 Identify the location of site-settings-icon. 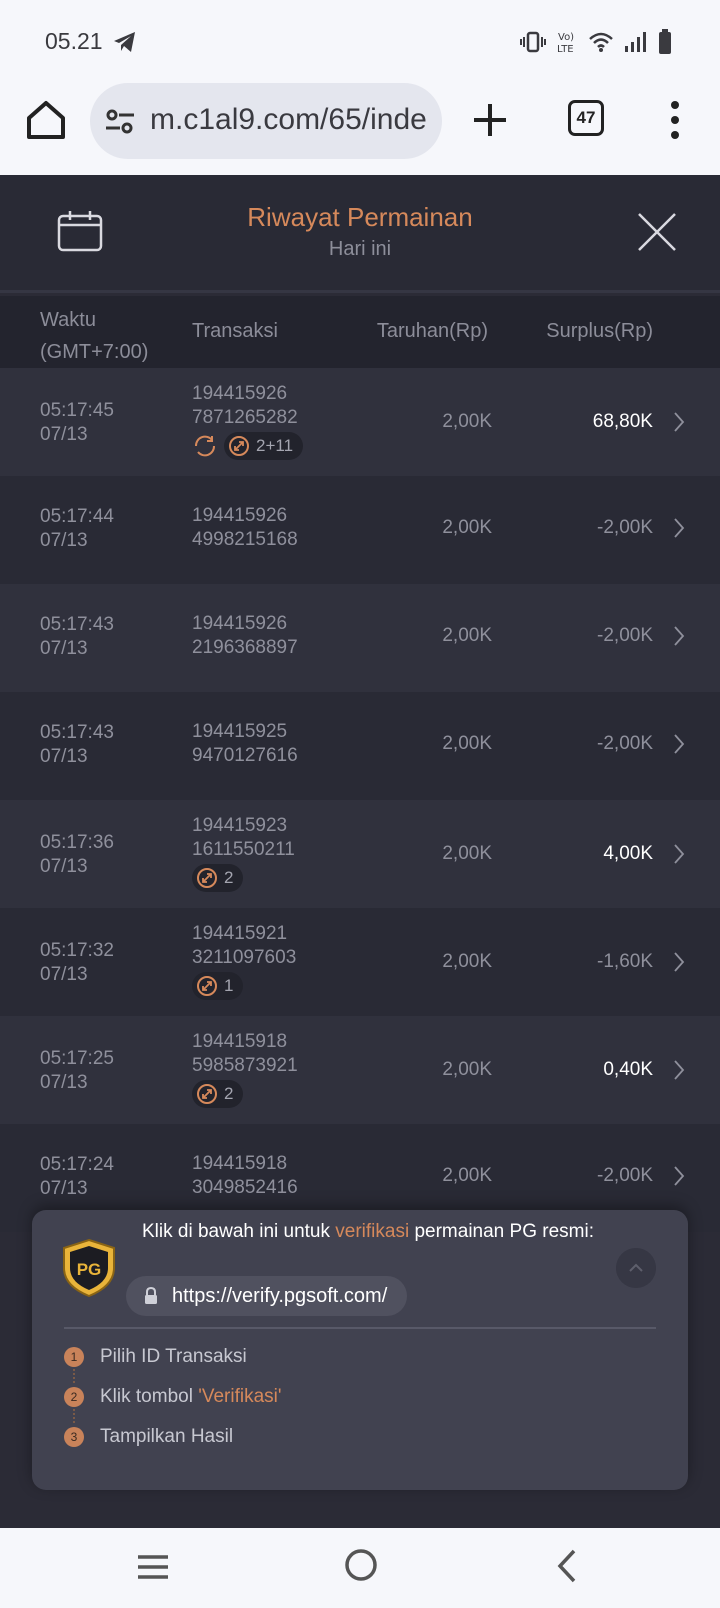
(120, 122).